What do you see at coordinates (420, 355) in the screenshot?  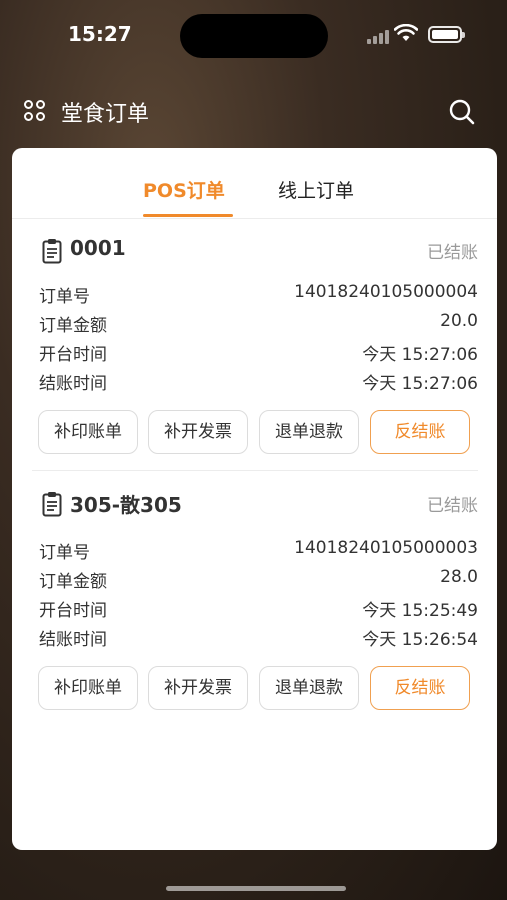 I see `open-time-value: 今天 15:27:06` at bounding box center [420, 355].